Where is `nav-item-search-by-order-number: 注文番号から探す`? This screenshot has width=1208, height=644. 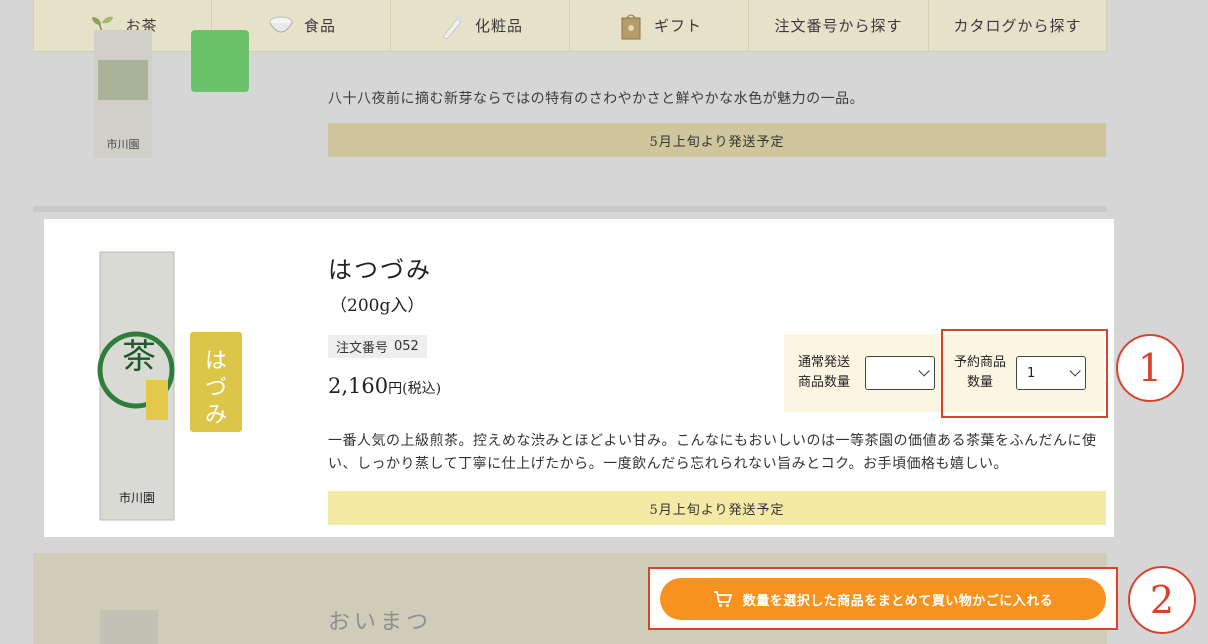 nav-item-search-by-order-number: 注文番号から探す is located at coordinates (839, 25).